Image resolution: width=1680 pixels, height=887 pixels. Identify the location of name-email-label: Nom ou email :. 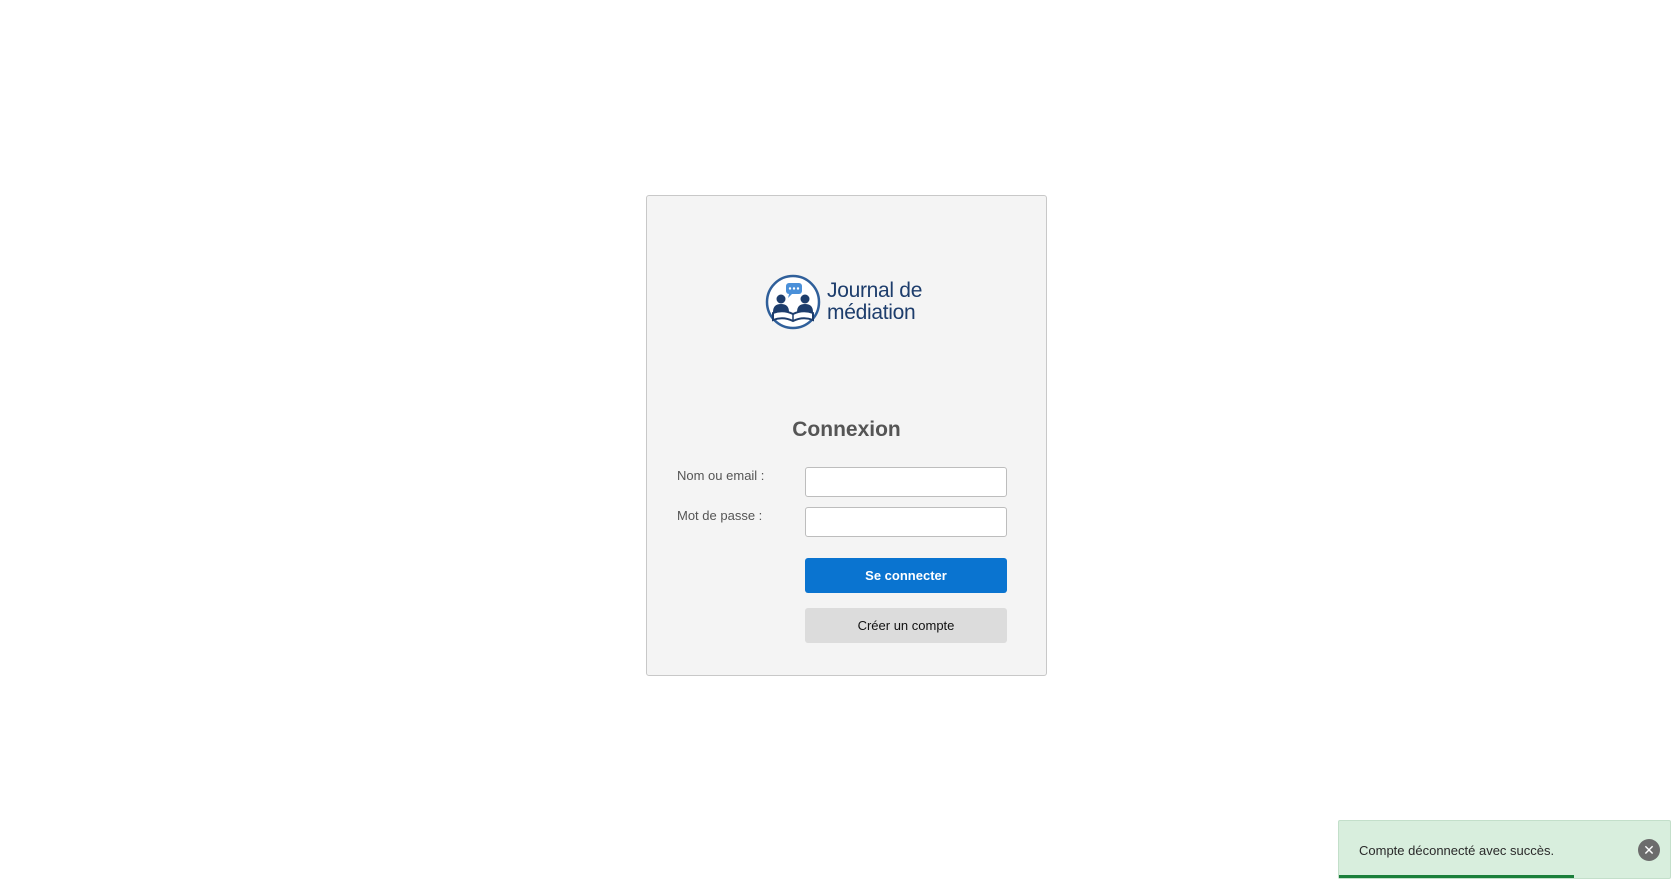
(721, 475).